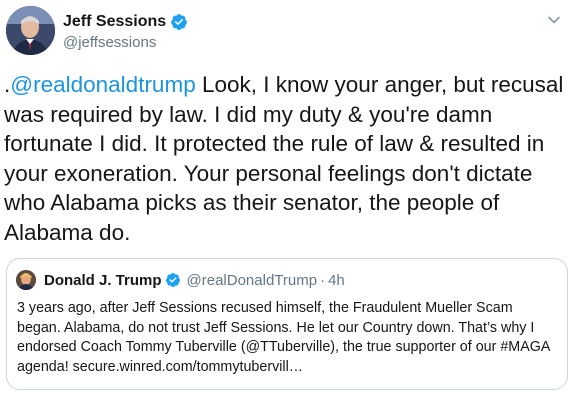 The height and width of the screenshot is (401, 574). Describe the element at coordinates (102, 84) in the screenshot. I see `mention-link: @realdonaldtrump` at that location.